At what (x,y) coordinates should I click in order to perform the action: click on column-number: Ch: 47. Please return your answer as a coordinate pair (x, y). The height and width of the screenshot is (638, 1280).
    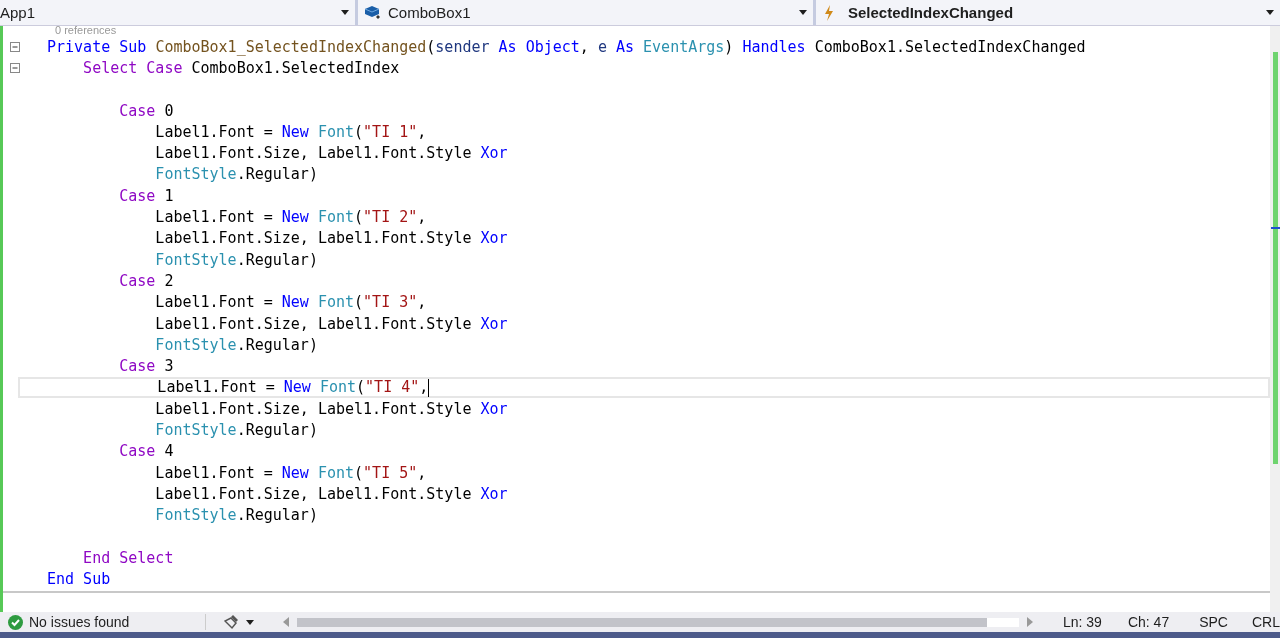
    Looking at the image, I should click on (1148, 622).